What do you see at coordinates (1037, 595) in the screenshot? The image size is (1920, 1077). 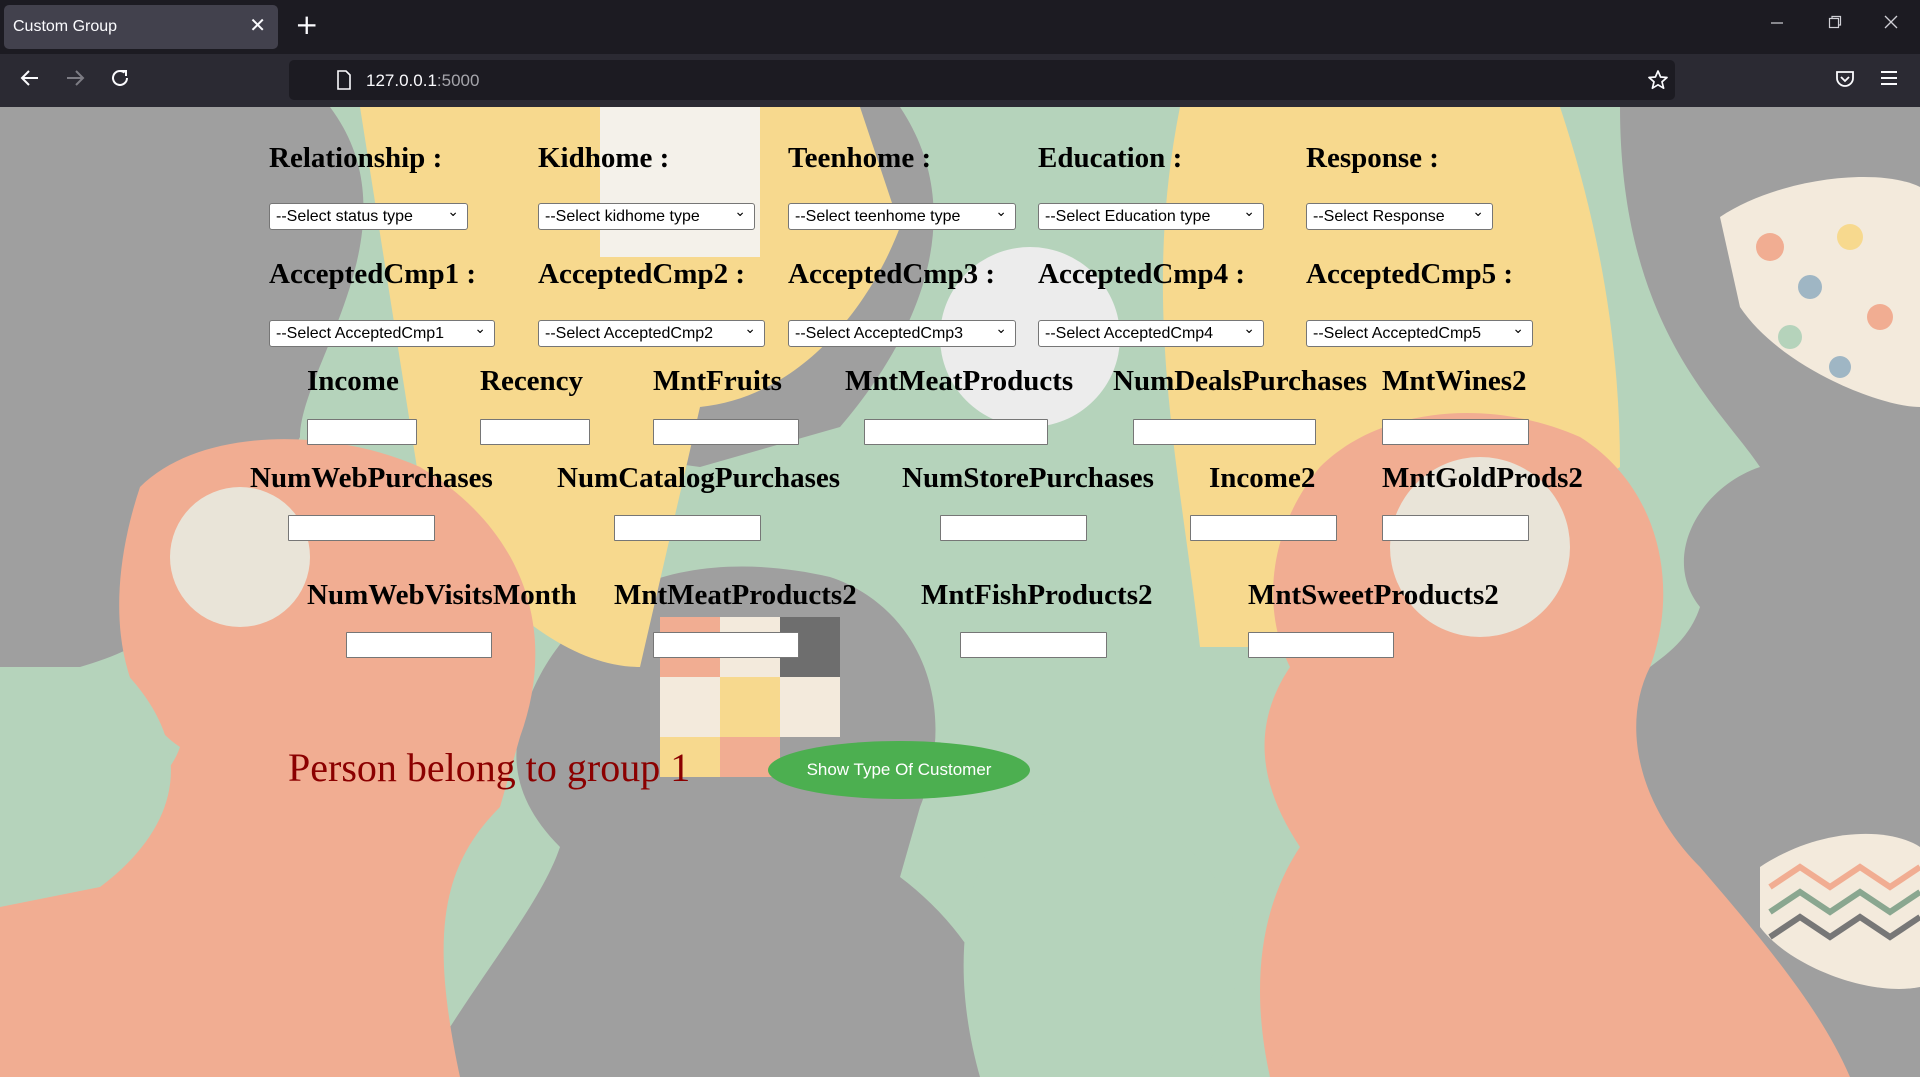 I see `mntfishproducts2-label: MntFishProducts2` at bounding box center [1037, 595].